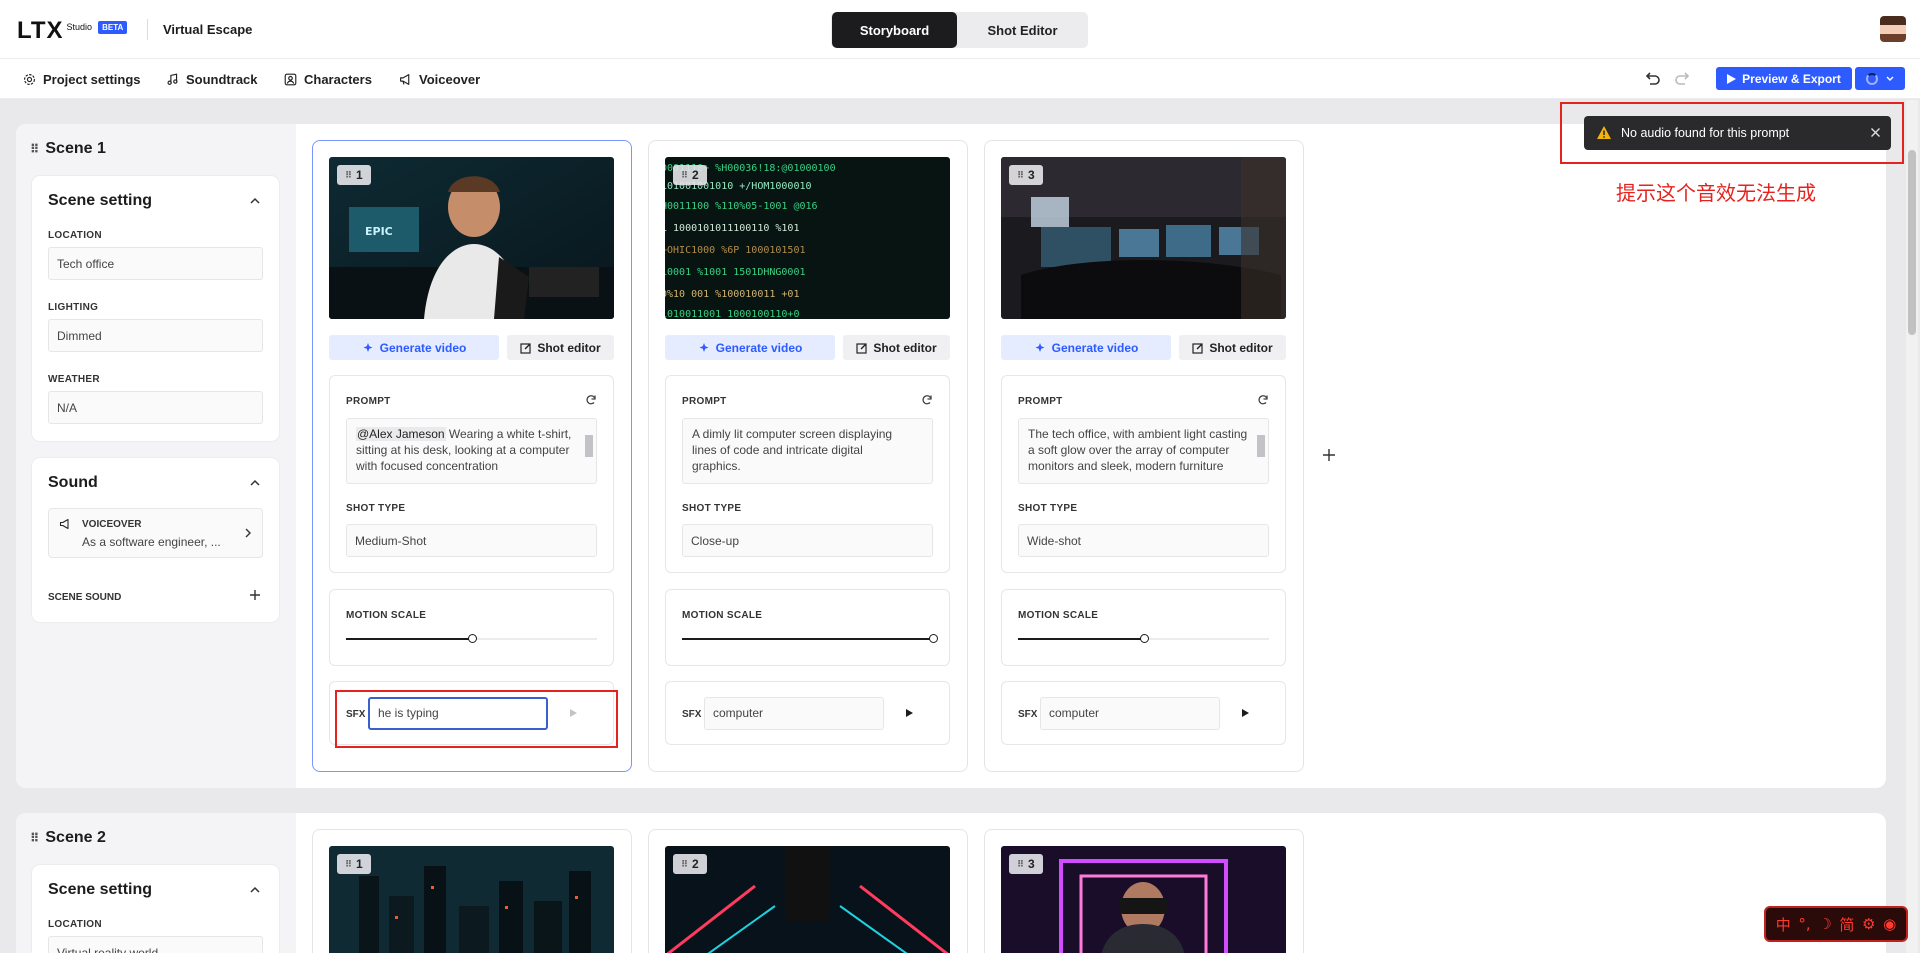 The image size is (1920, 953). Describe the element at coordinates (1652, 79) in the screenshot. I see `undo-icon` at that location.